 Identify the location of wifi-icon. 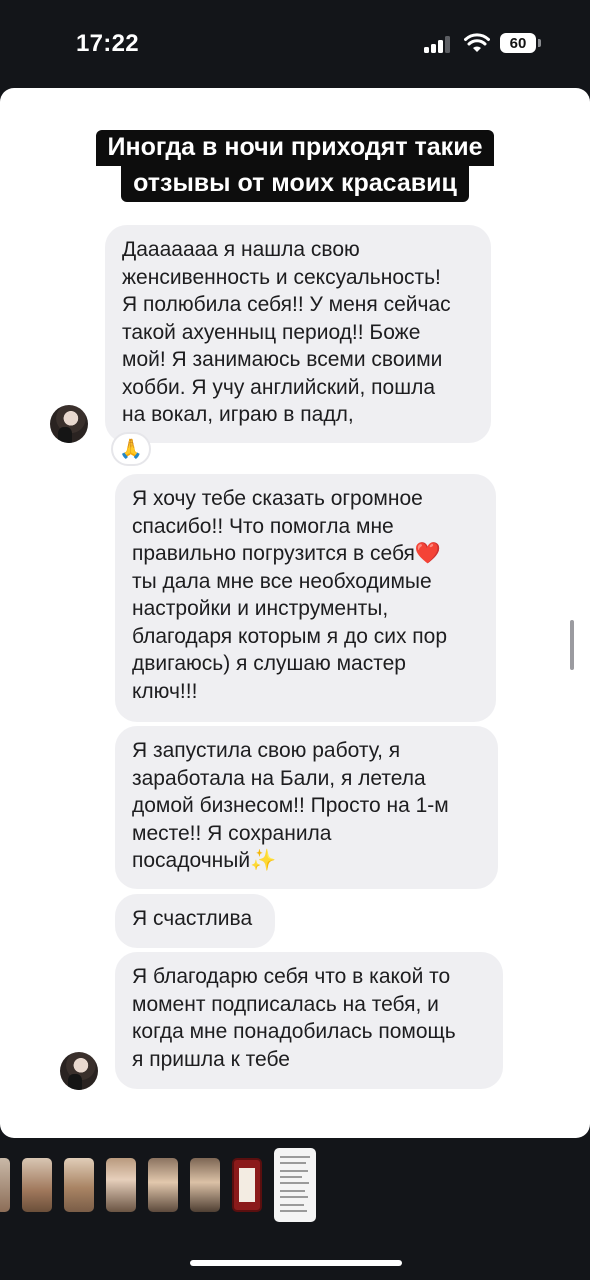
(477, 42).